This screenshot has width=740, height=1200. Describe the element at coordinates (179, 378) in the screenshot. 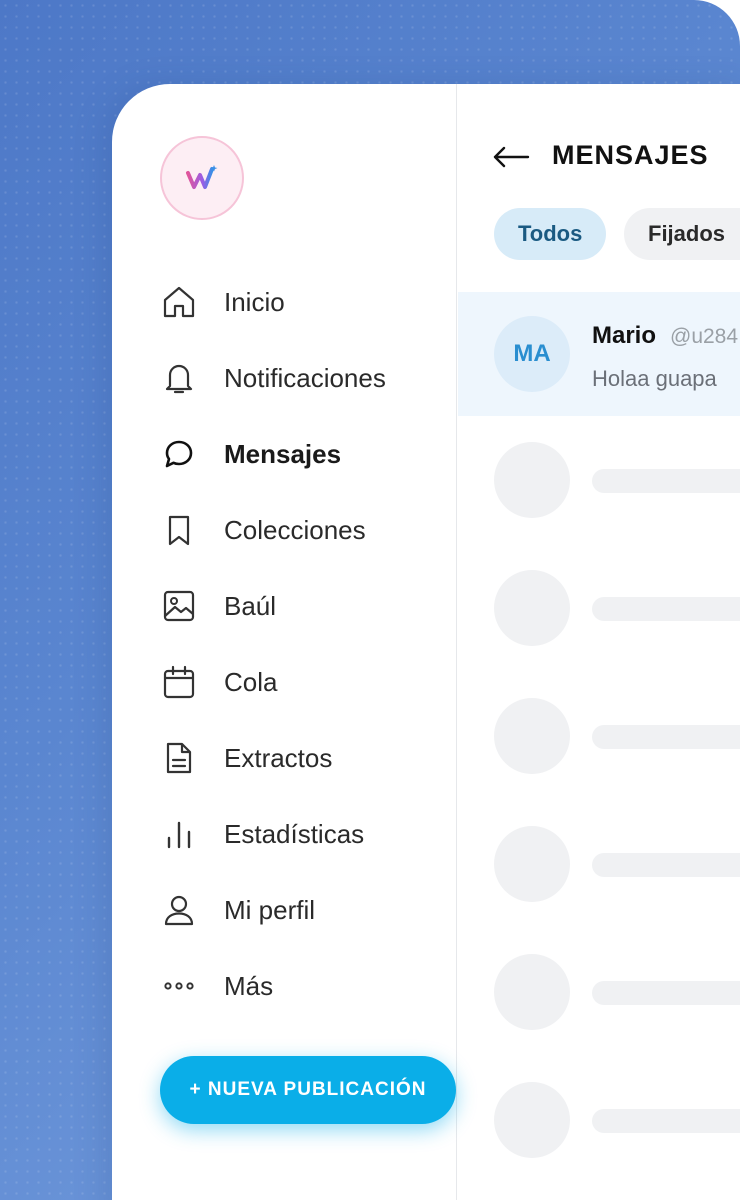

I see `bell-icon` at that location.